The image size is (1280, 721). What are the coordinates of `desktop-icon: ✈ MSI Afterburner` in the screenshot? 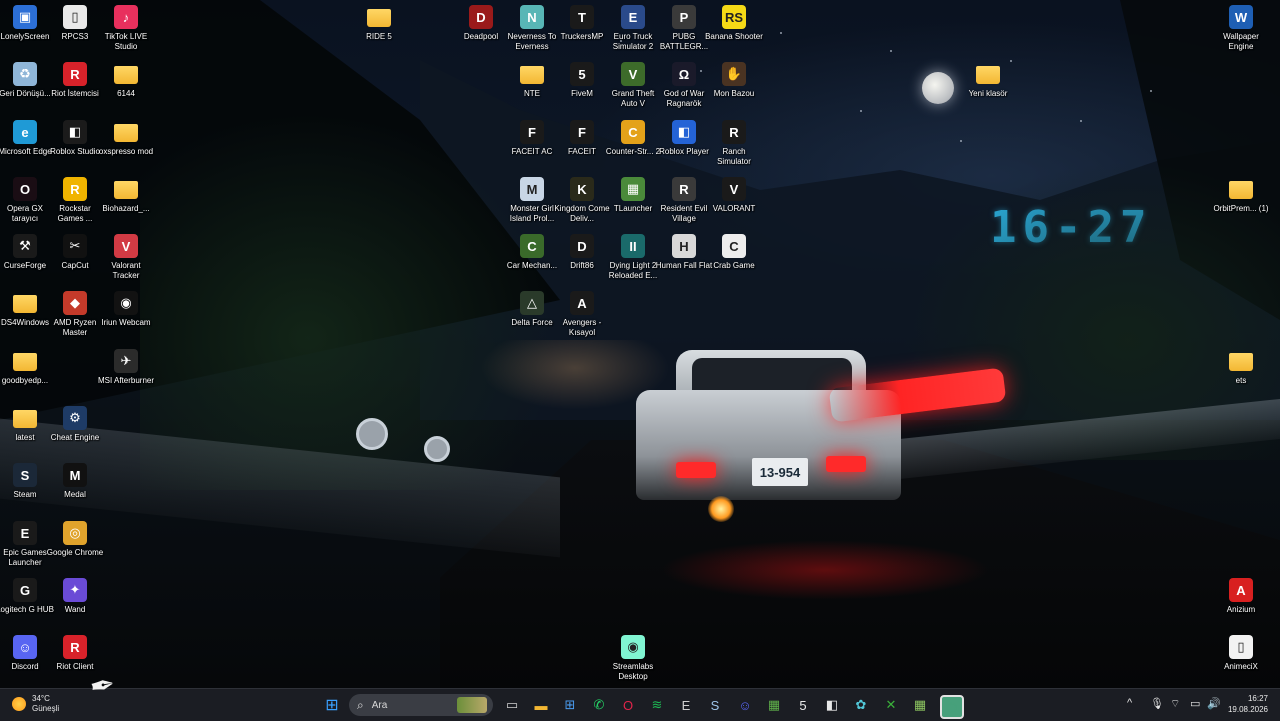 It's located at (126, 367).